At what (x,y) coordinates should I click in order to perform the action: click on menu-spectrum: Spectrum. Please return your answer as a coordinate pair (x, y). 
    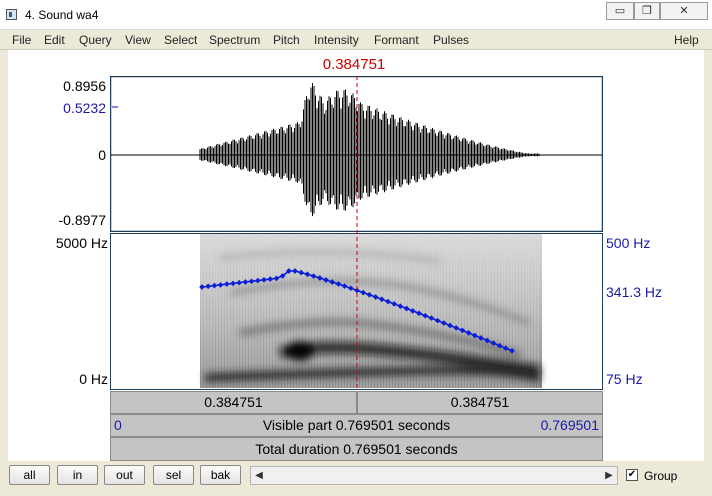
    Looking at the image, I should click on (234, 40).